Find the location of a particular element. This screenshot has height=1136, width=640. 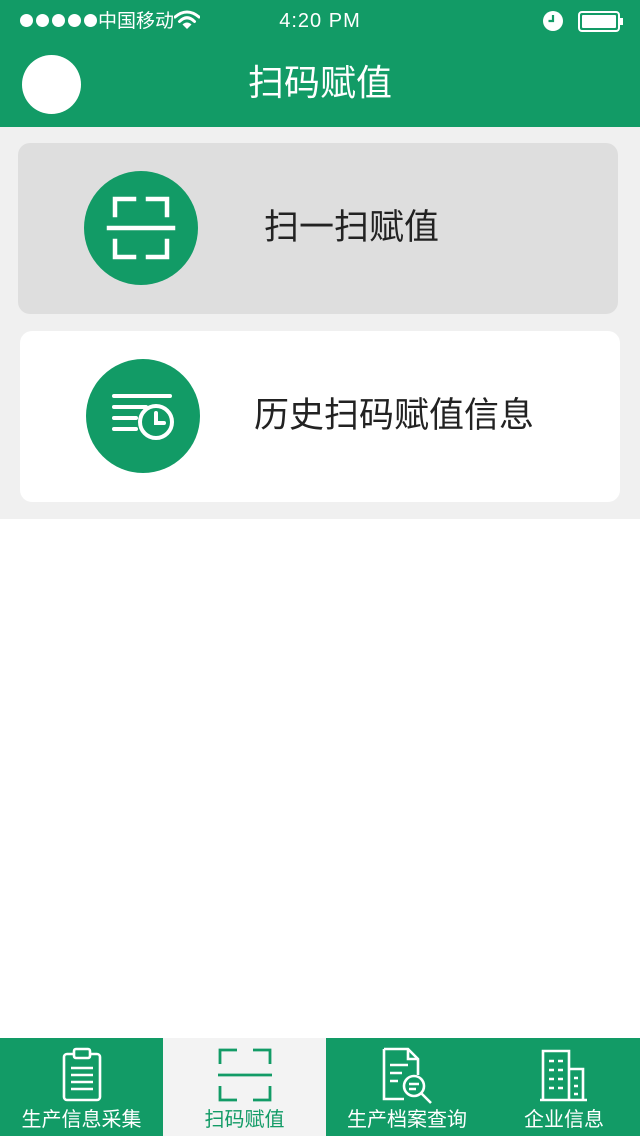

header: 中国移动 4:20 PM 扫码赋值 is located at coordinates (320, 63).